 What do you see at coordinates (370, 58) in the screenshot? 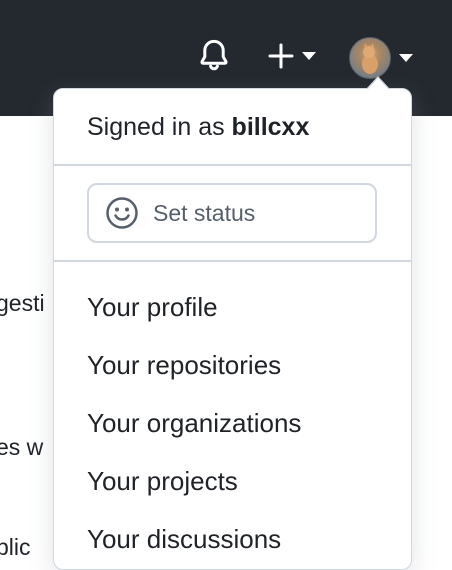
I see `avatar` at bounding box center [370, 58].